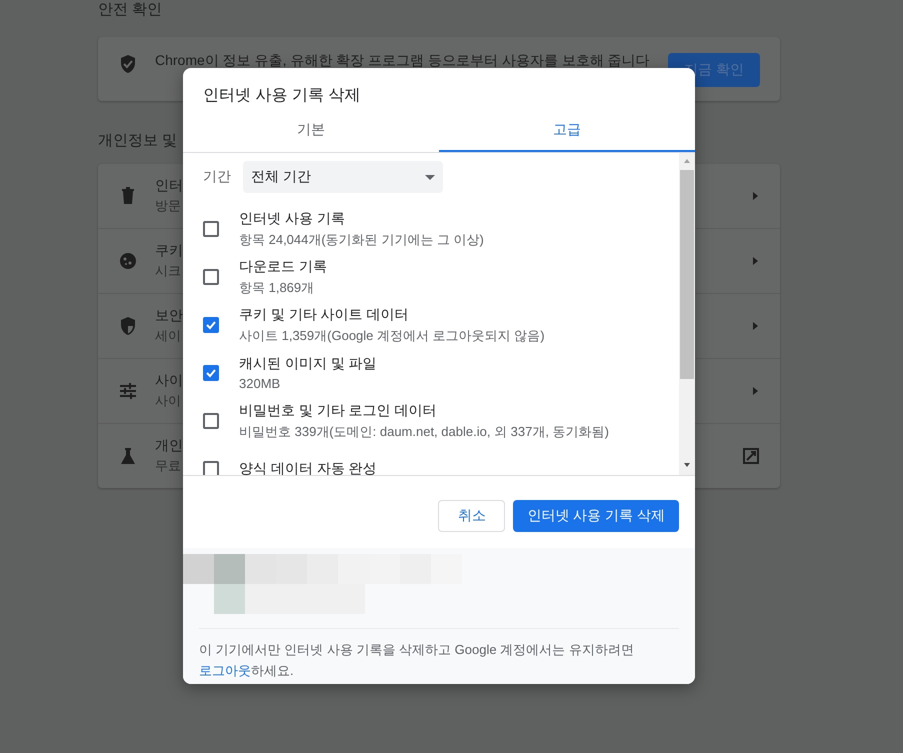  I want to click on dialog-title: 인터넷 사용 기록 삭제, so click(282, 96).